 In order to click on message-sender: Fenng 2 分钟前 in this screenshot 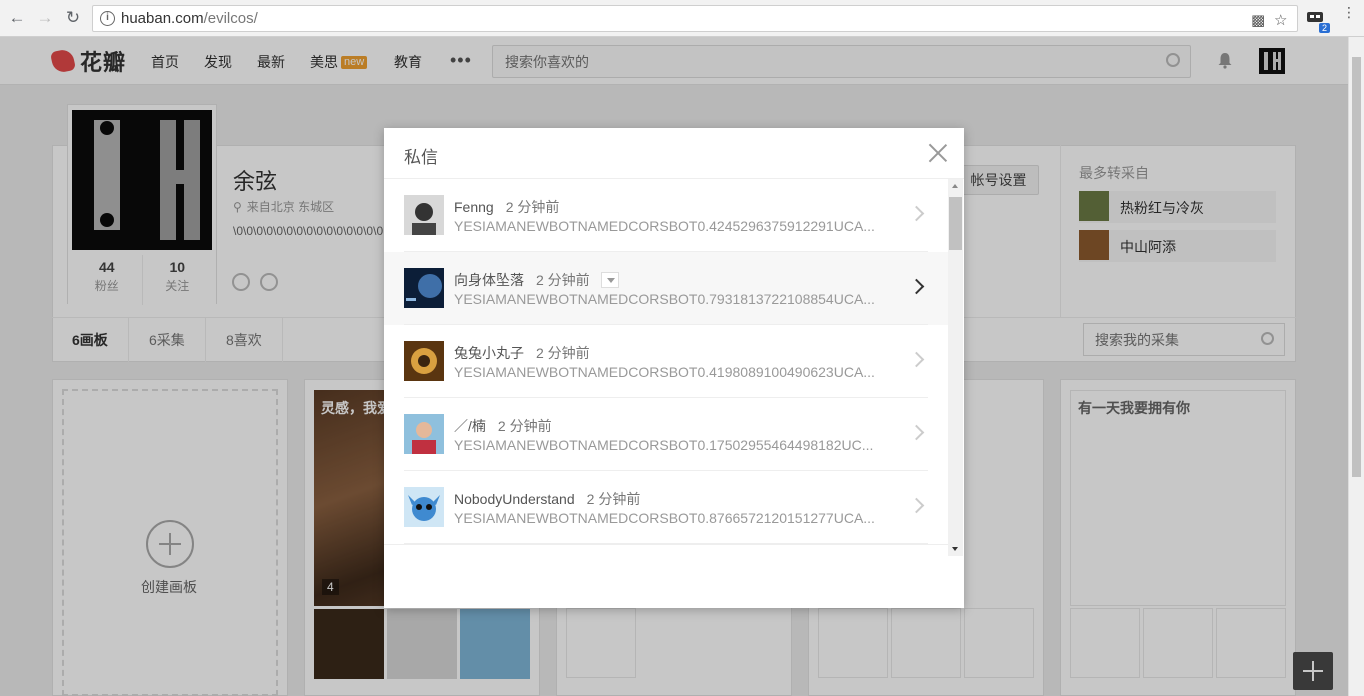, I will do `click(506, 207)`.